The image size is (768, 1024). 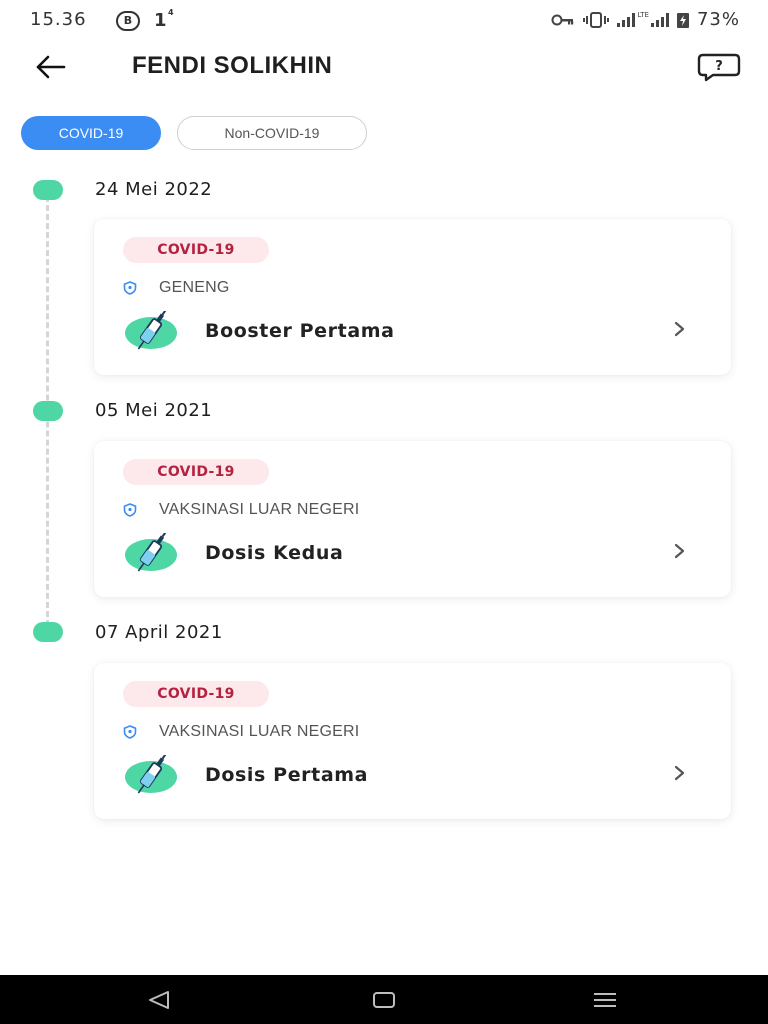 What do you see at coordinates (718, 19) in the screenshot?
I see `battery-percentage: 73%` at bounding box center [718, 19].